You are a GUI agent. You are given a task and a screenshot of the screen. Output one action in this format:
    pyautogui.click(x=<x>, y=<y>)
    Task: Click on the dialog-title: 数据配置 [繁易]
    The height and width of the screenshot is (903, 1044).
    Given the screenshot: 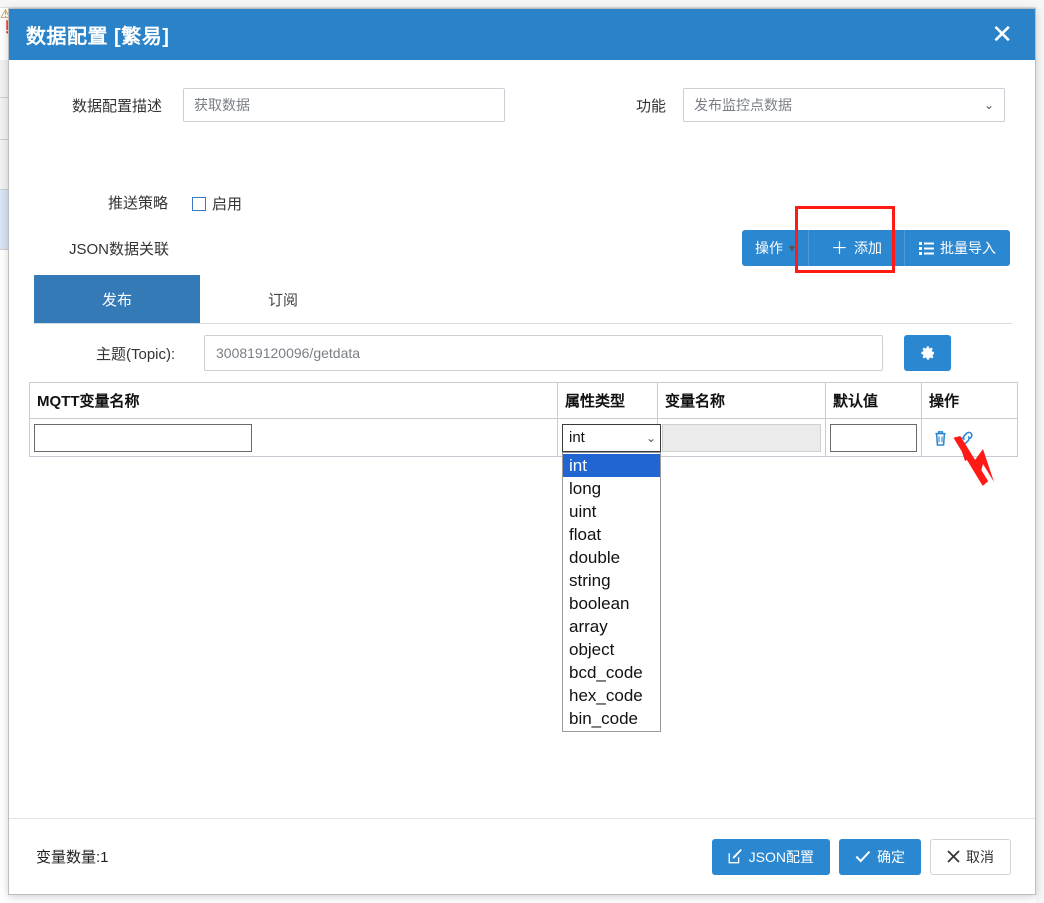 What is the action you would take?
    pyautogui.click(x=98, y=37)
    